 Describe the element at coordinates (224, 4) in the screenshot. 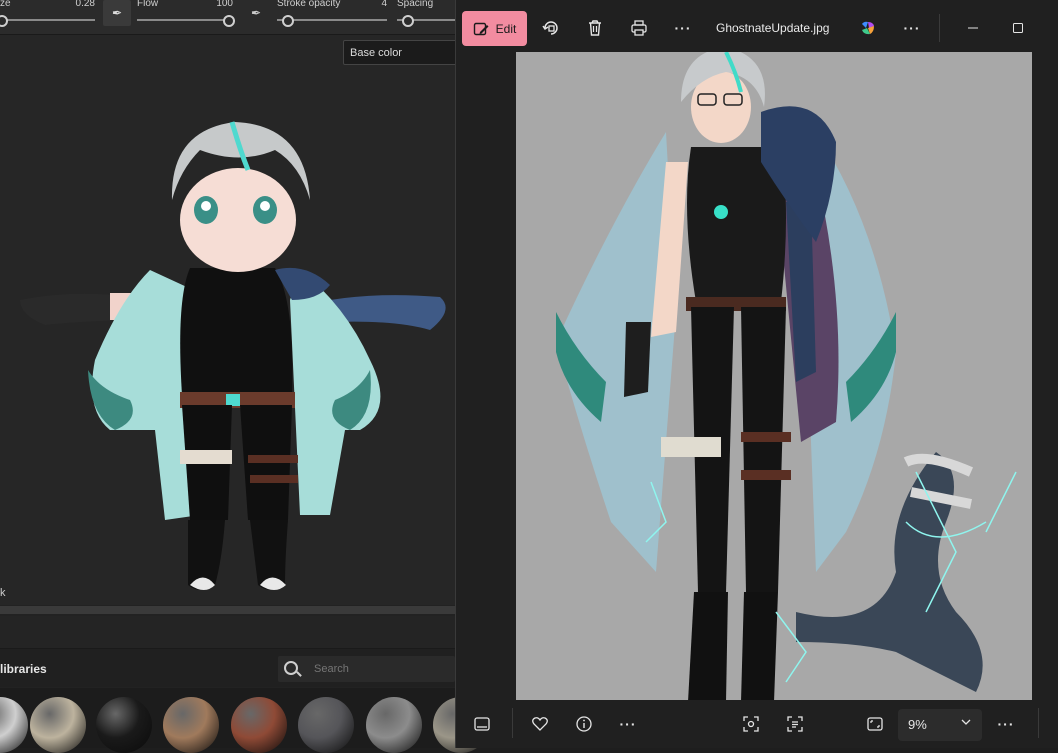

I see `flow-value: 100` at that location.